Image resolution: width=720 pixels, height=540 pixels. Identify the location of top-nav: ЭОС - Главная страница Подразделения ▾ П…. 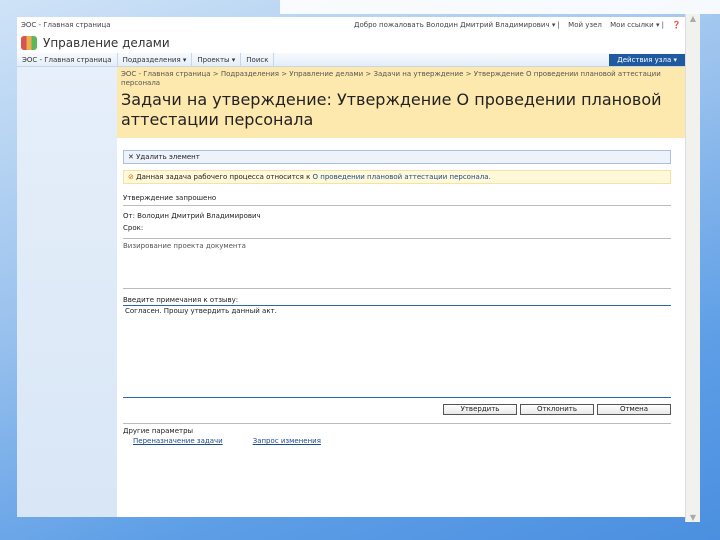
(351, 60).